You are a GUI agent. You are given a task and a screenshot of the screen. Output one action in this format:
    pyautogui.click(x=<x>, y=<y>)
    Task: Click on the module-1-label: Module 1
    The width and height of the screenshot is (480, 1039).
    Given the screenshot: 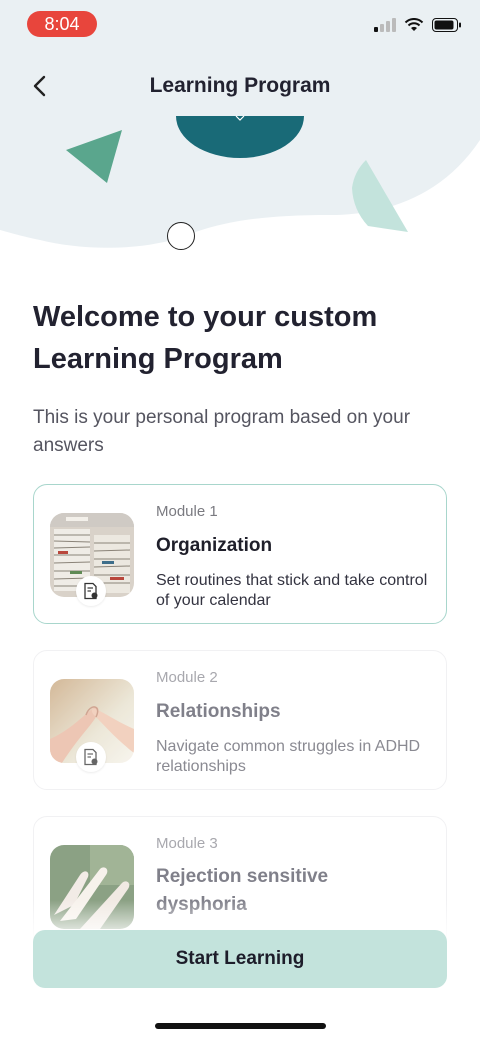 What is the action you would take?
    pyautogui.click(x=187, y=511)
    